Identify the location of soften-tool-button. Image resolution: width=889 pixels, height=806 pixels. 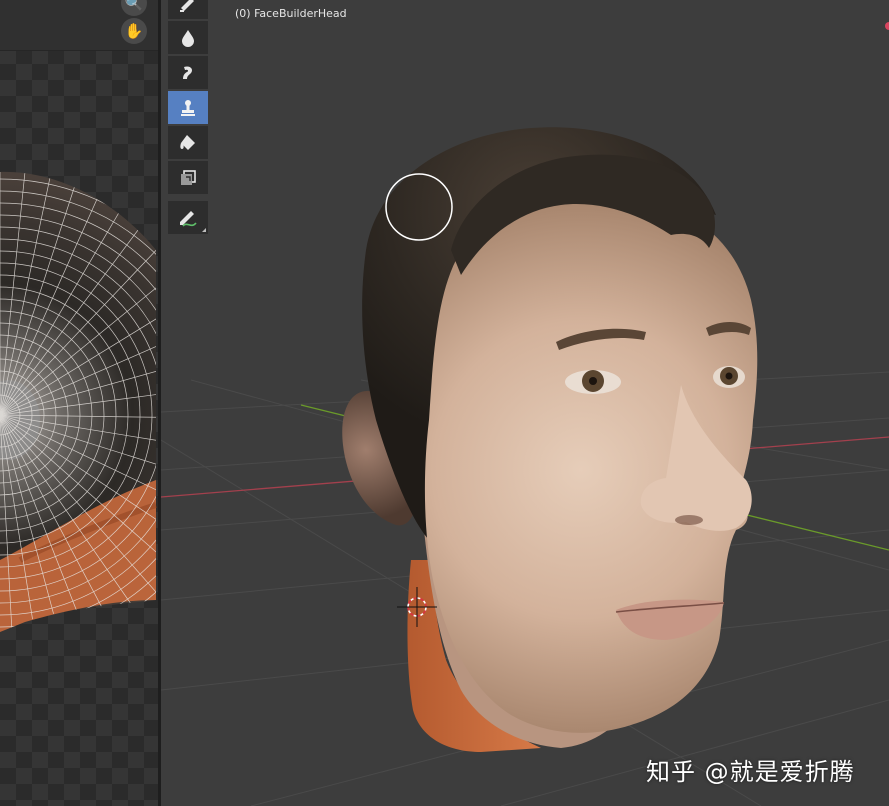
(188, 37).